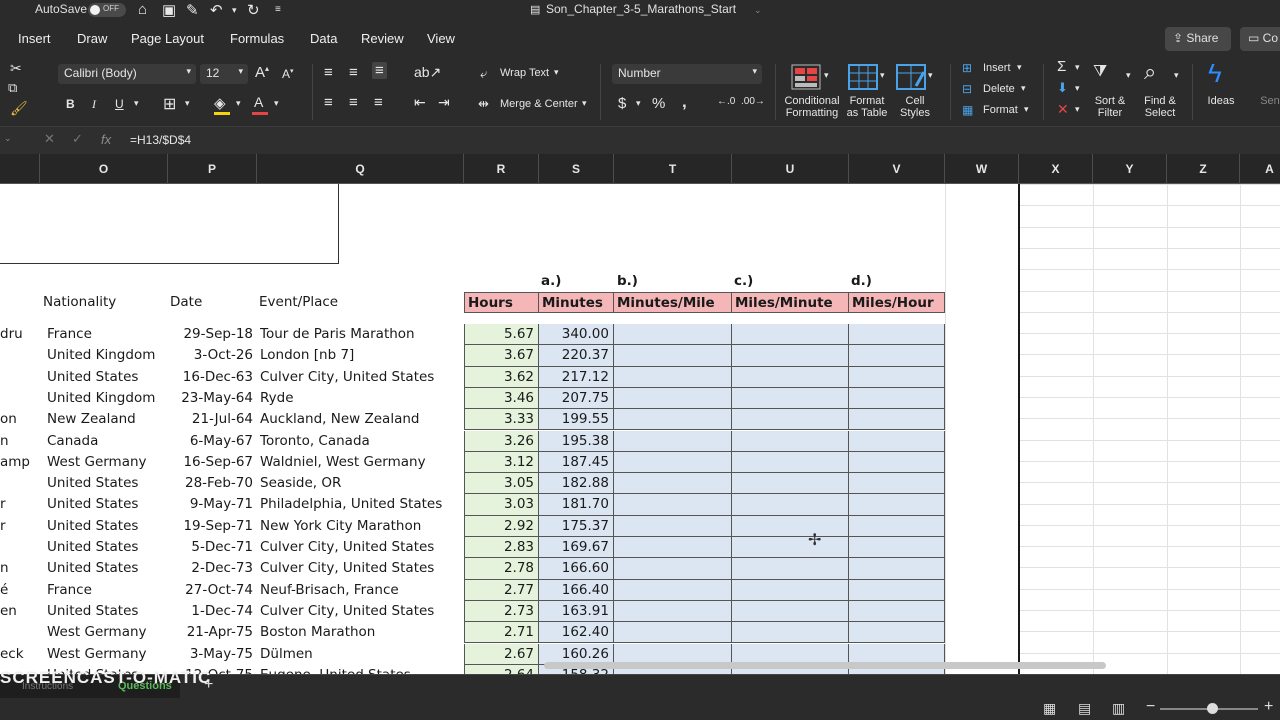 This screenshot has height=720, width=1280. What do you see at coordinates (212, 590) in the screenshot?
I see `date-cell: 27-Oct-74` at bounding box center [212, 590].